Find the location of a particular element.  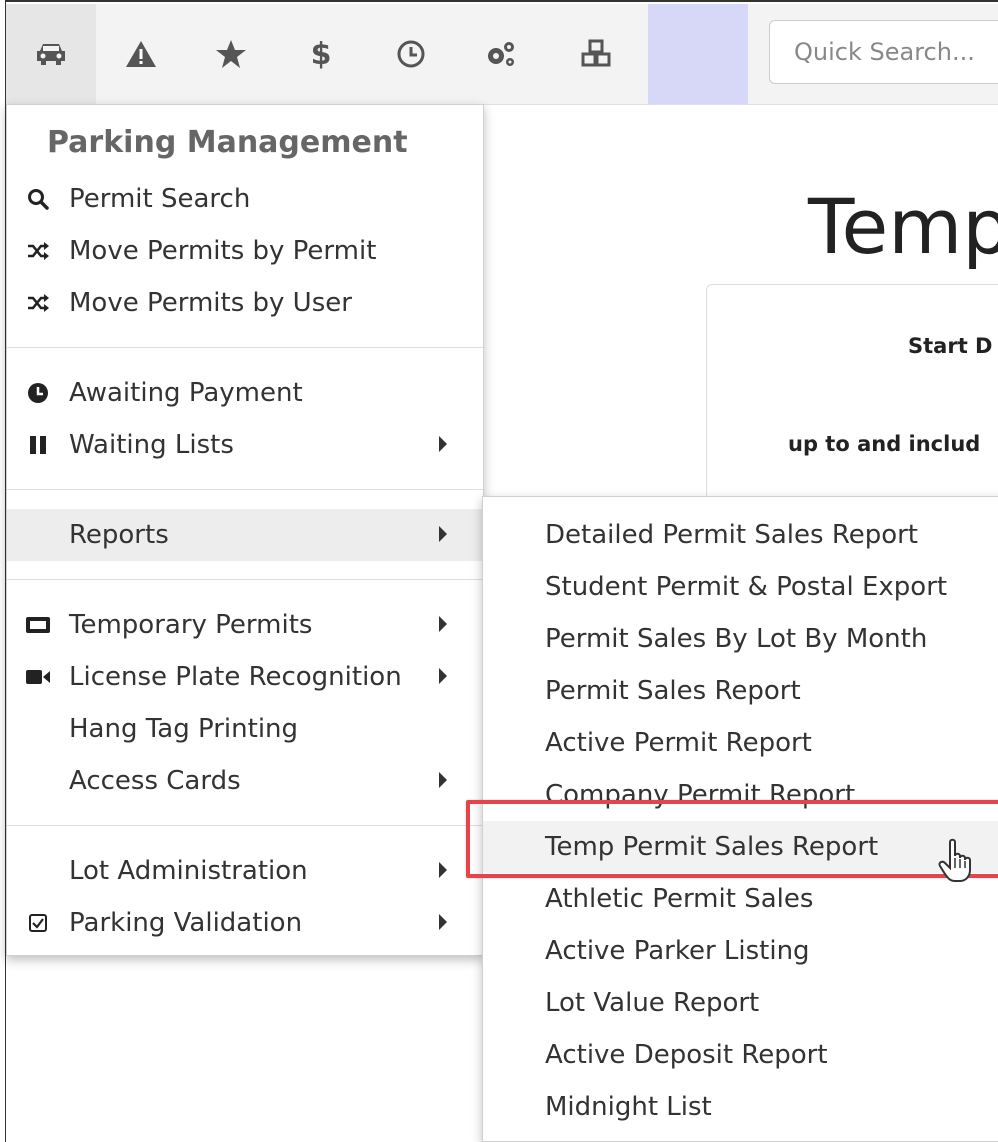

submenu-item: Athletic Permit Sales is located at coordinates (740, 899).